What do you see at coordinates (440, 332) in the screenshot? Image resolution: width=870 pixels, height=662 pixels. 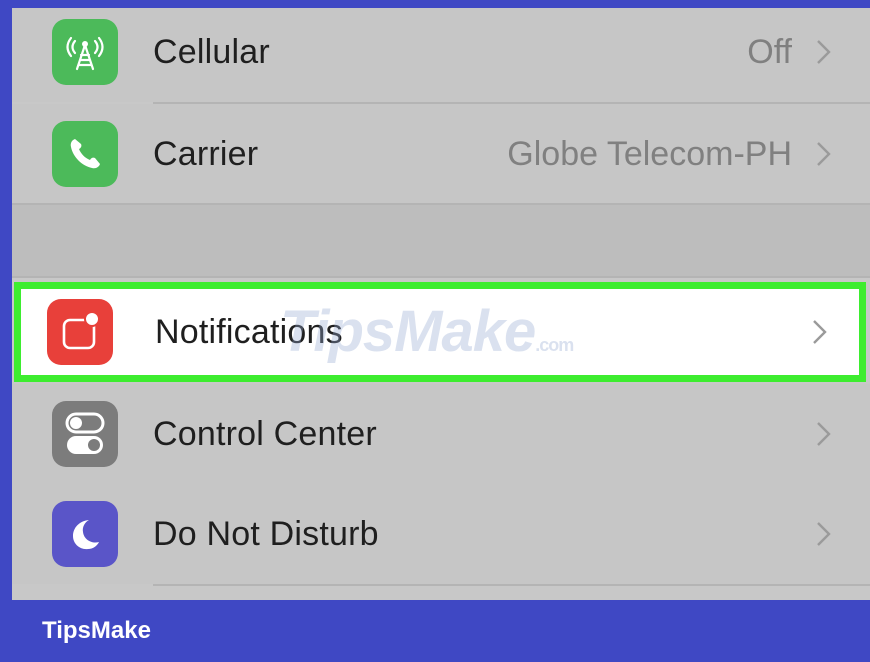 I see `settings-row-notifications: Notifications` at bounding box center [440, 332].